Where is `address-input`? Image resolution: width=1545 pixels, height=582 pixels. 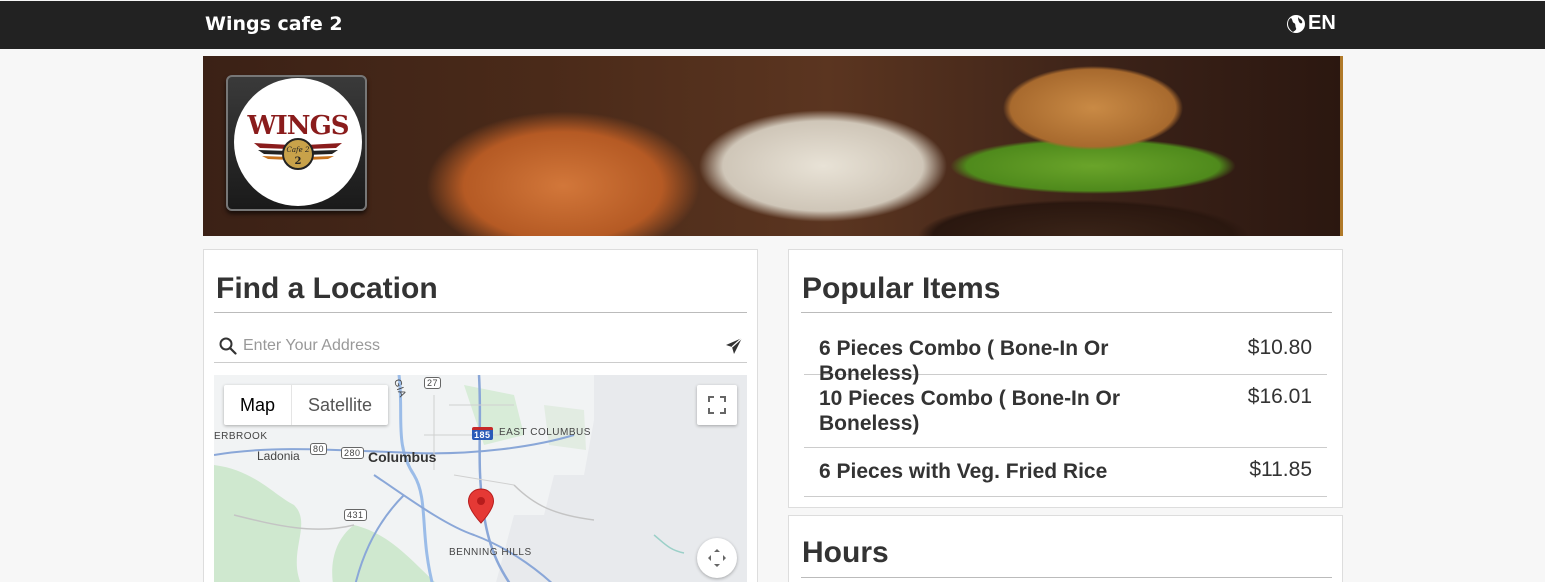
address-input is located at coordinates (478, 346).